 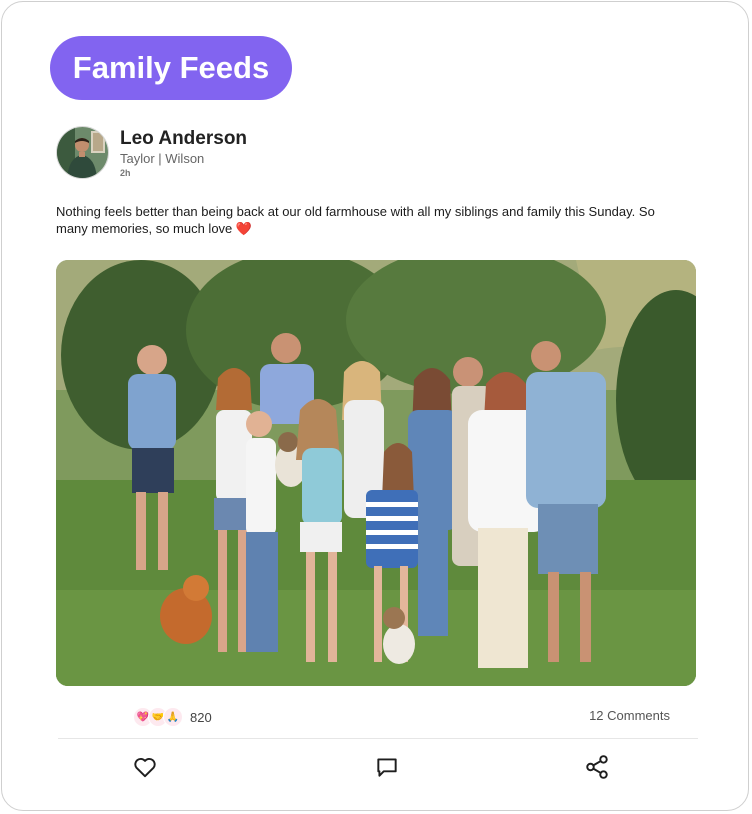 What do you see at coordinates (145, 767) in the screenshot?
I see `like-icon` at bounding box center [145, 767].